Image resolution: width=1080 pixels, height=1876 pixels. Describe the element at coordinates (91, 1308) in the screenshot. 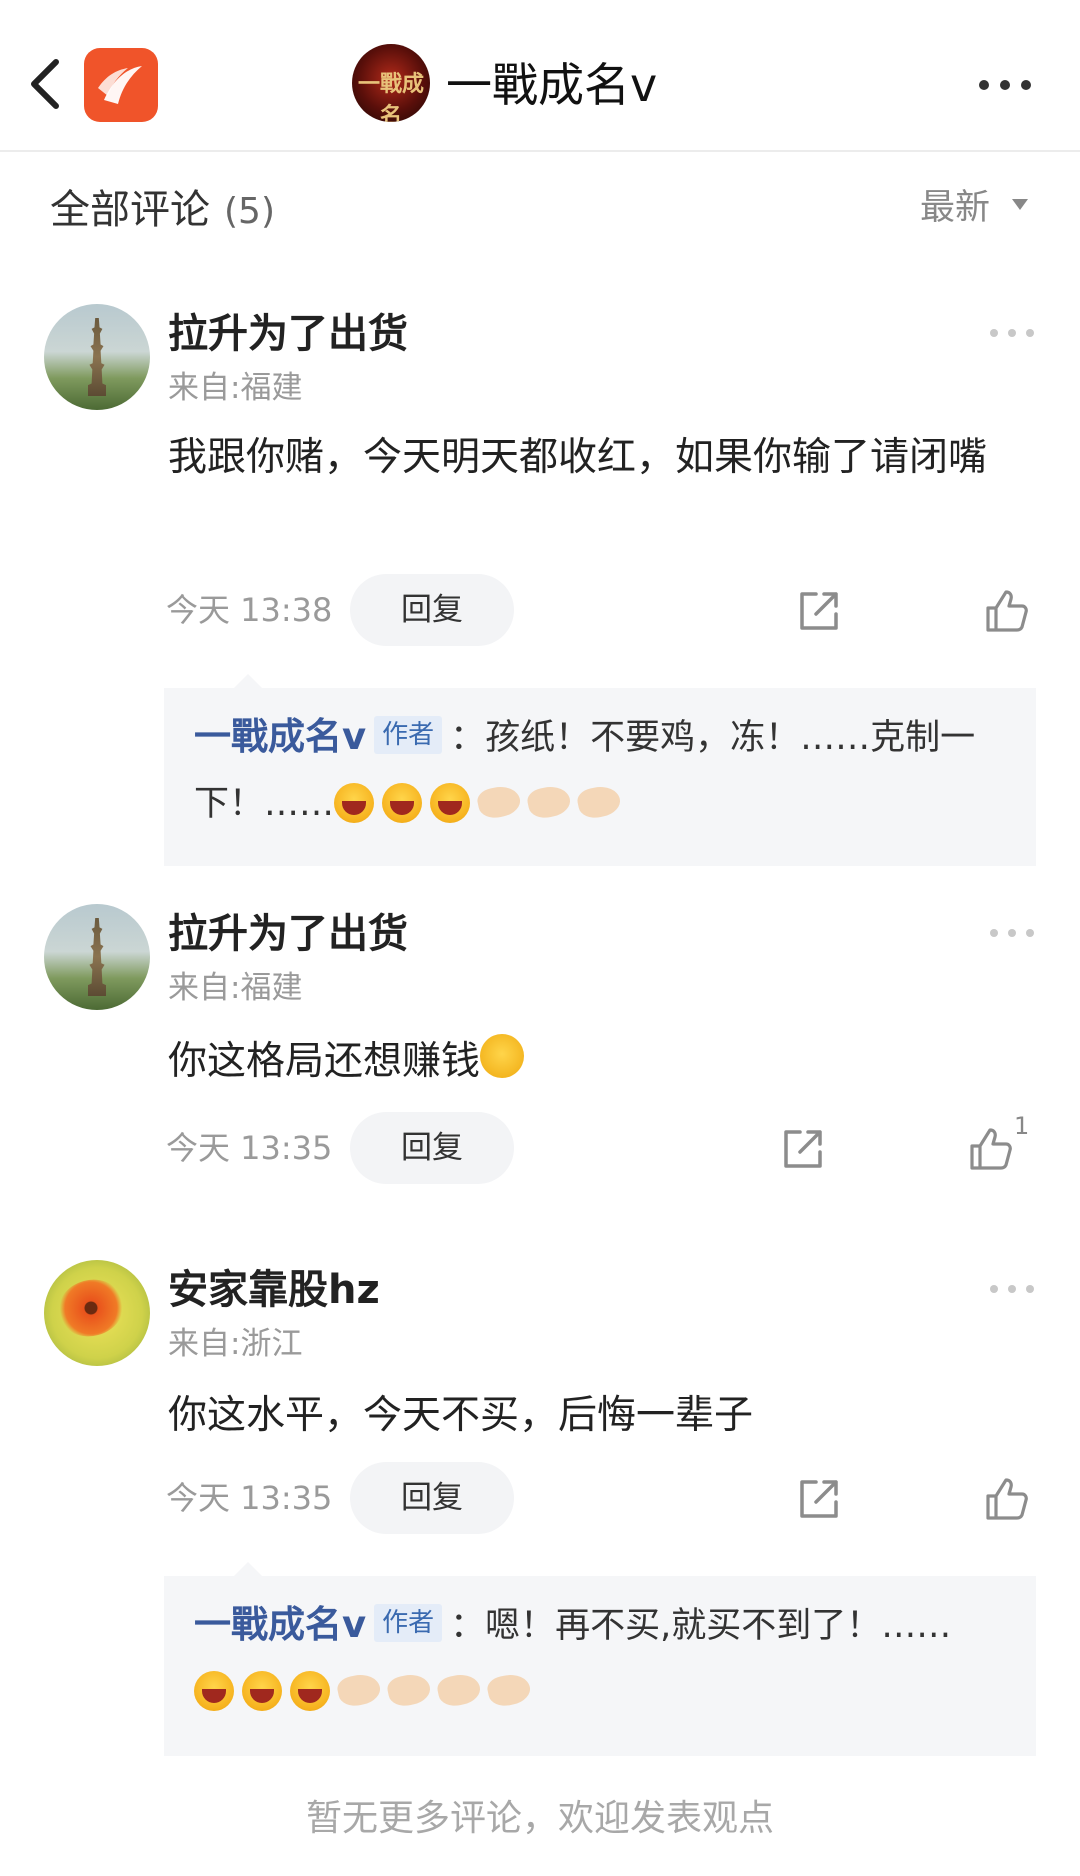

I see `flower-image` at that location.